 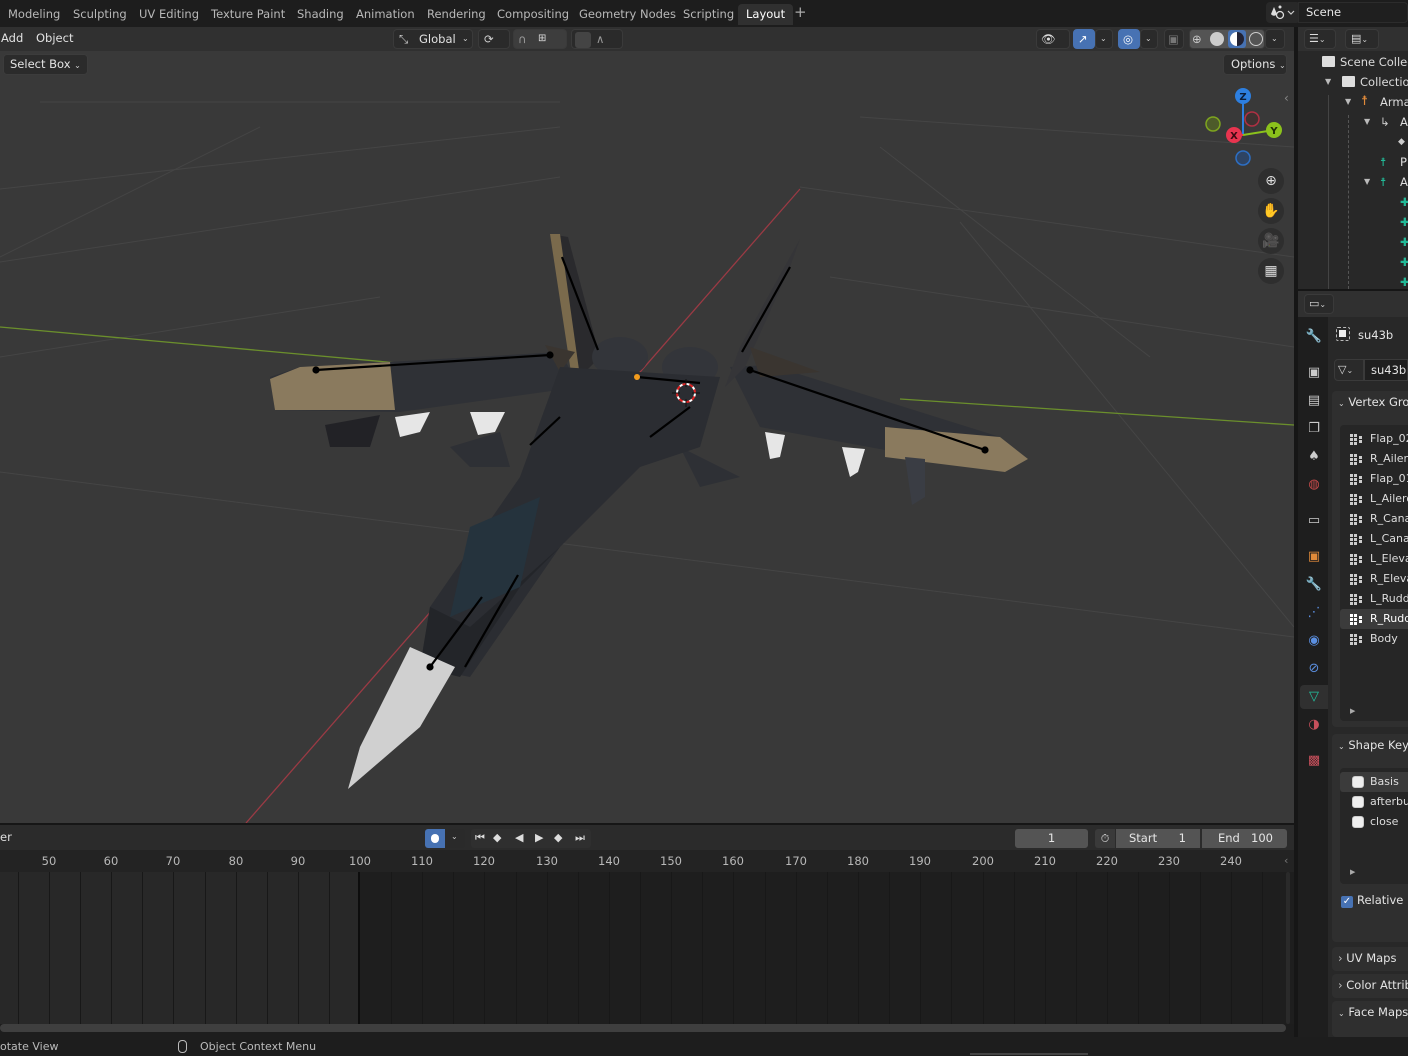 I want to click on vertex-group-item: Body, so click(x=1374, y=639).